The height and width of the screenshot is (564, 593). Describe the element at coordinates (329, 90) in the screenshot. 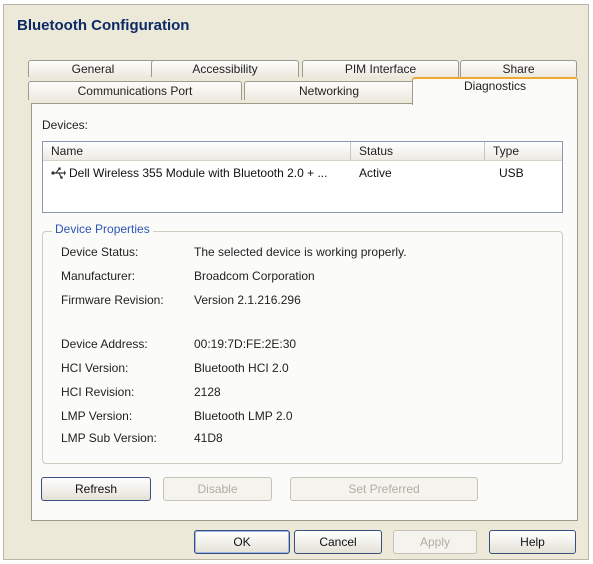

I see `tab-networking: Networking` at that location.